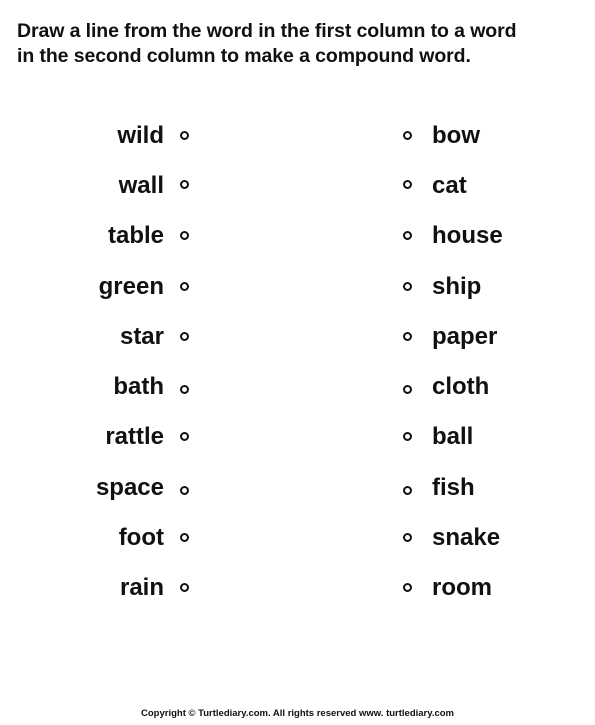 The image size is (595, 725). I want to click on left-word: wild, so click(140, 135).